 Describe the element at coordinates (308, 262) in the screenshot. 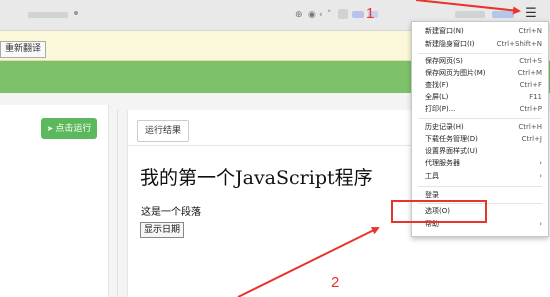

I see `arrow-to-options` at that location.